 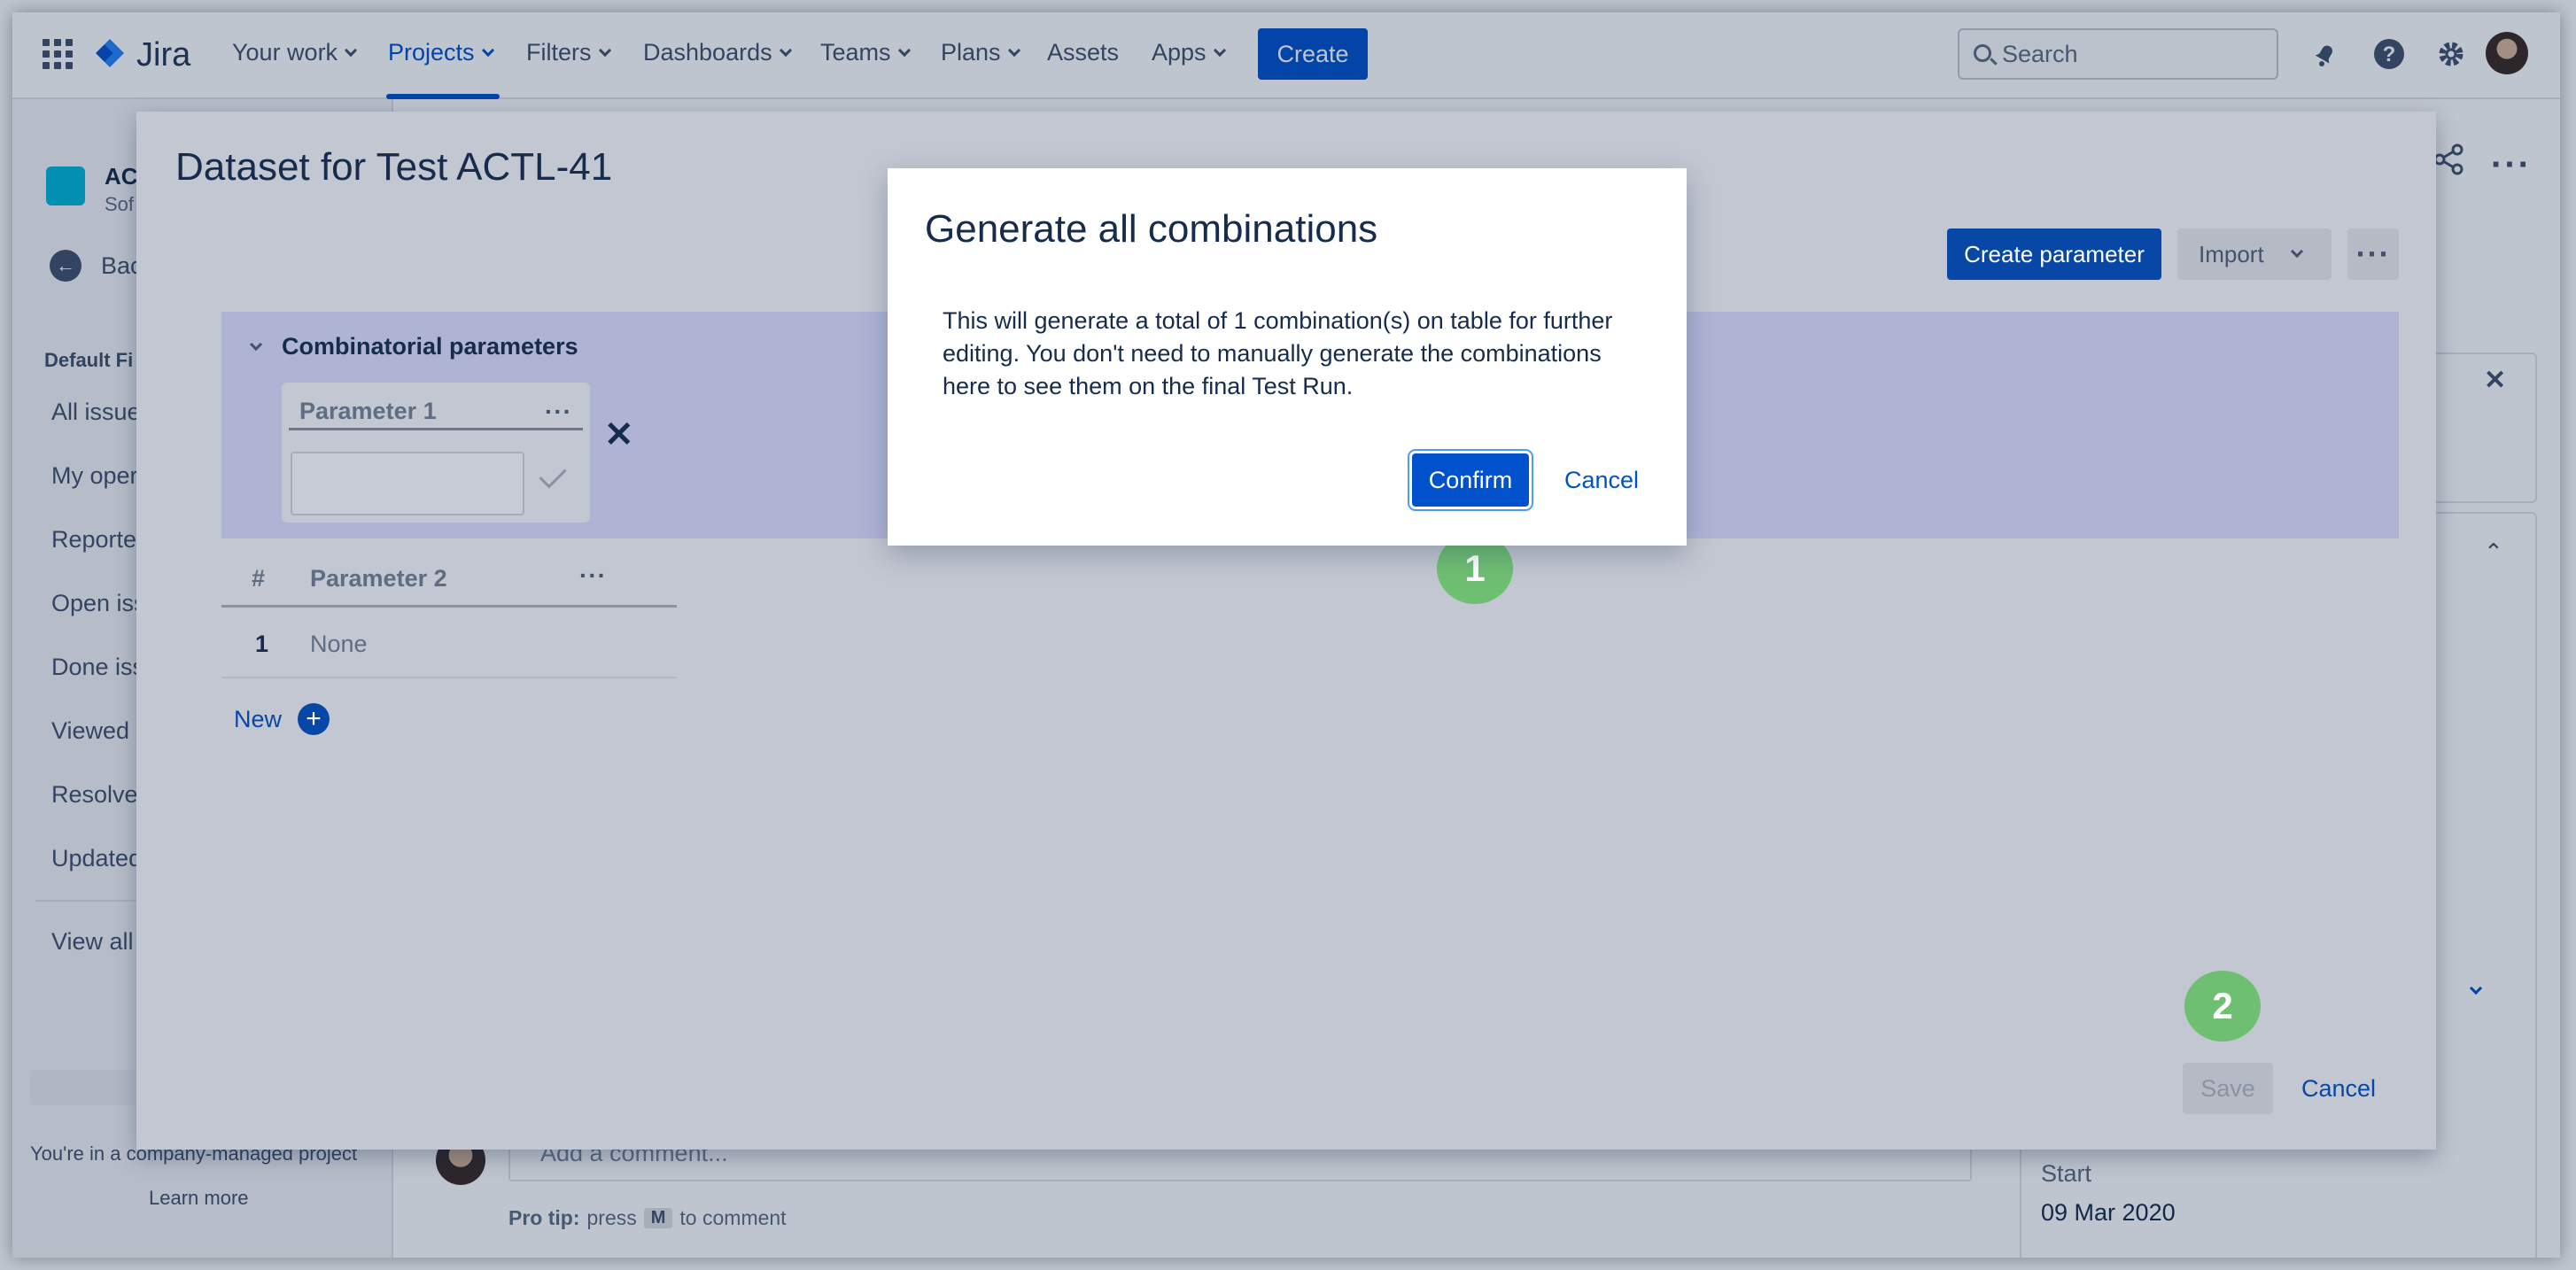 I want to click on parameter-card: Parameter 1 ···, so click(x=436, y=453).